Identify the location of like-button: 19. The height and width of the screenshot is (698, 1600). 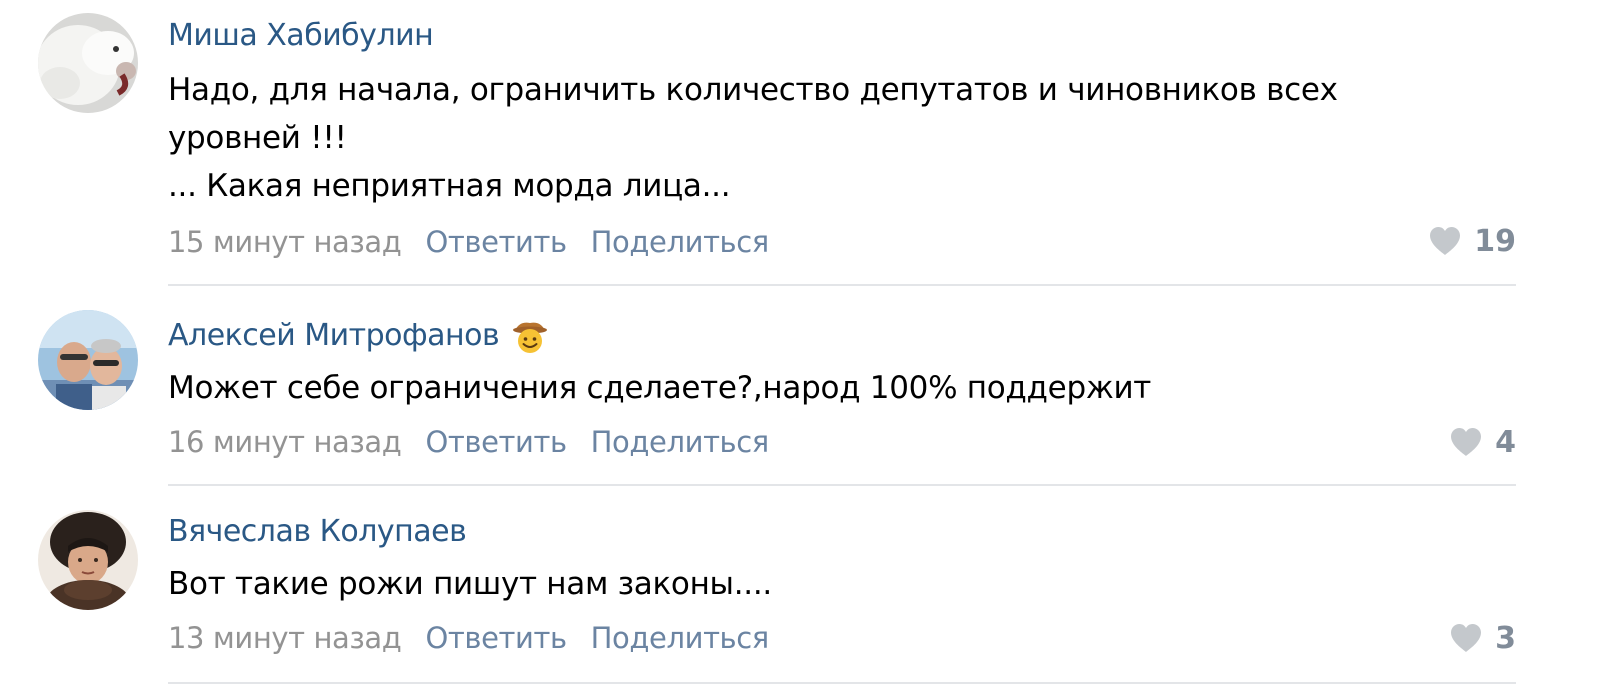
(1472, 241).